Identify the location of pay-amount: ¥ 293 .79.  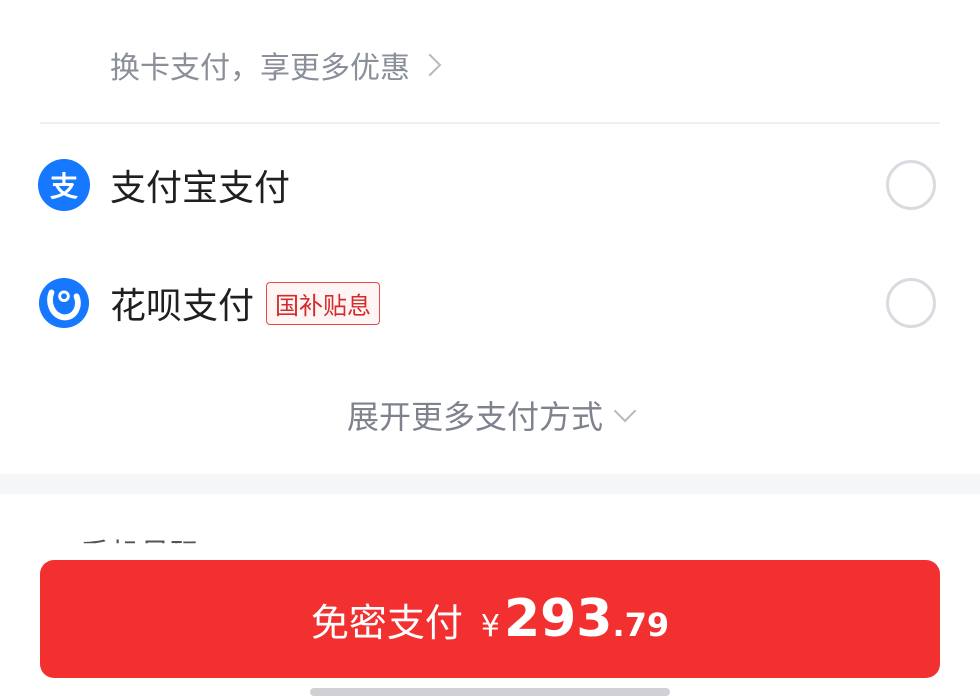
(575, 619).